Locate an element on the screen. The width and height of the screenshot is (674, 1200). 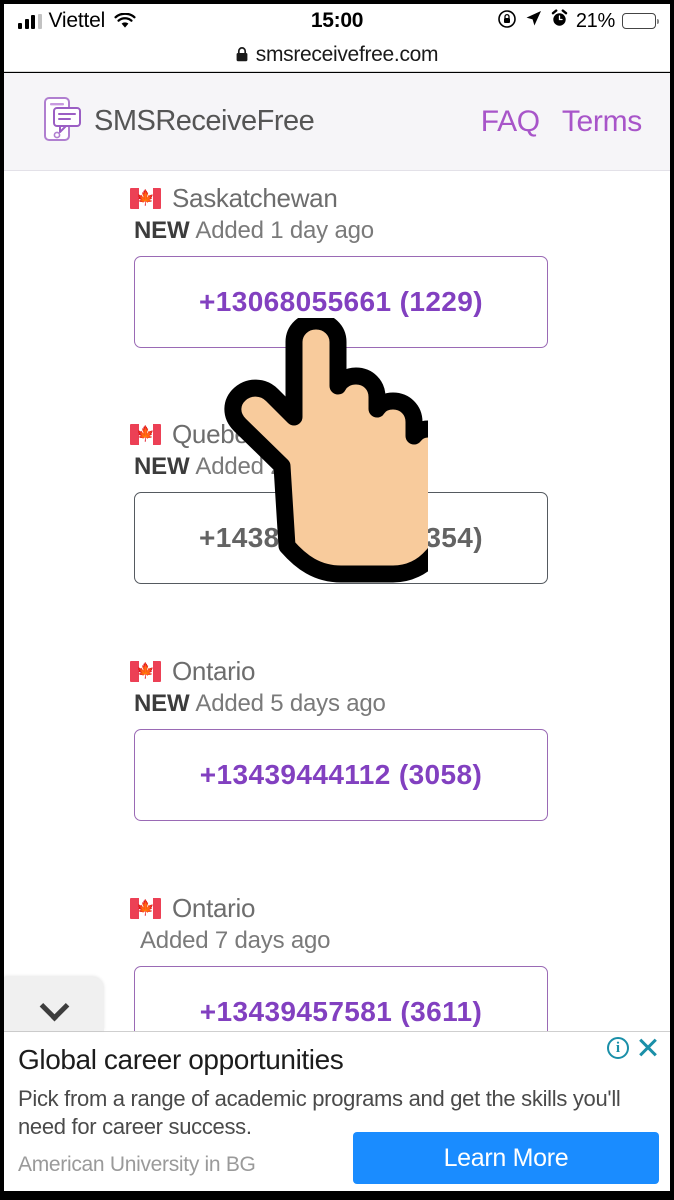
phone-number-button: +13068055661 (1229) is located at coordinates (341, 302).